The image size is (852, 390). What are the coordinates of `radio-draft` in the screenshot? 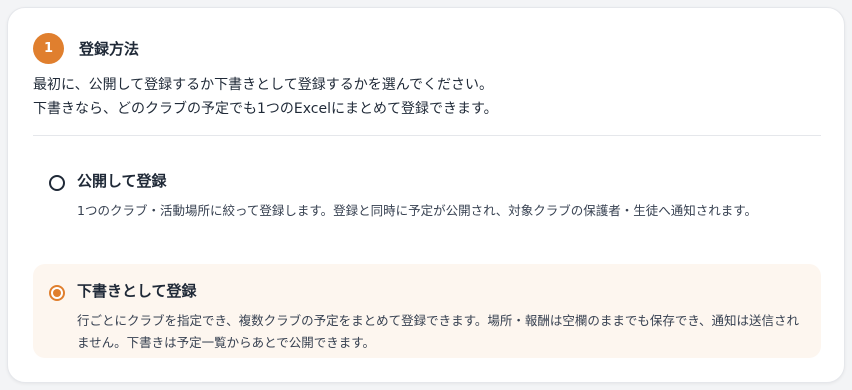 It's located at (57, 293).